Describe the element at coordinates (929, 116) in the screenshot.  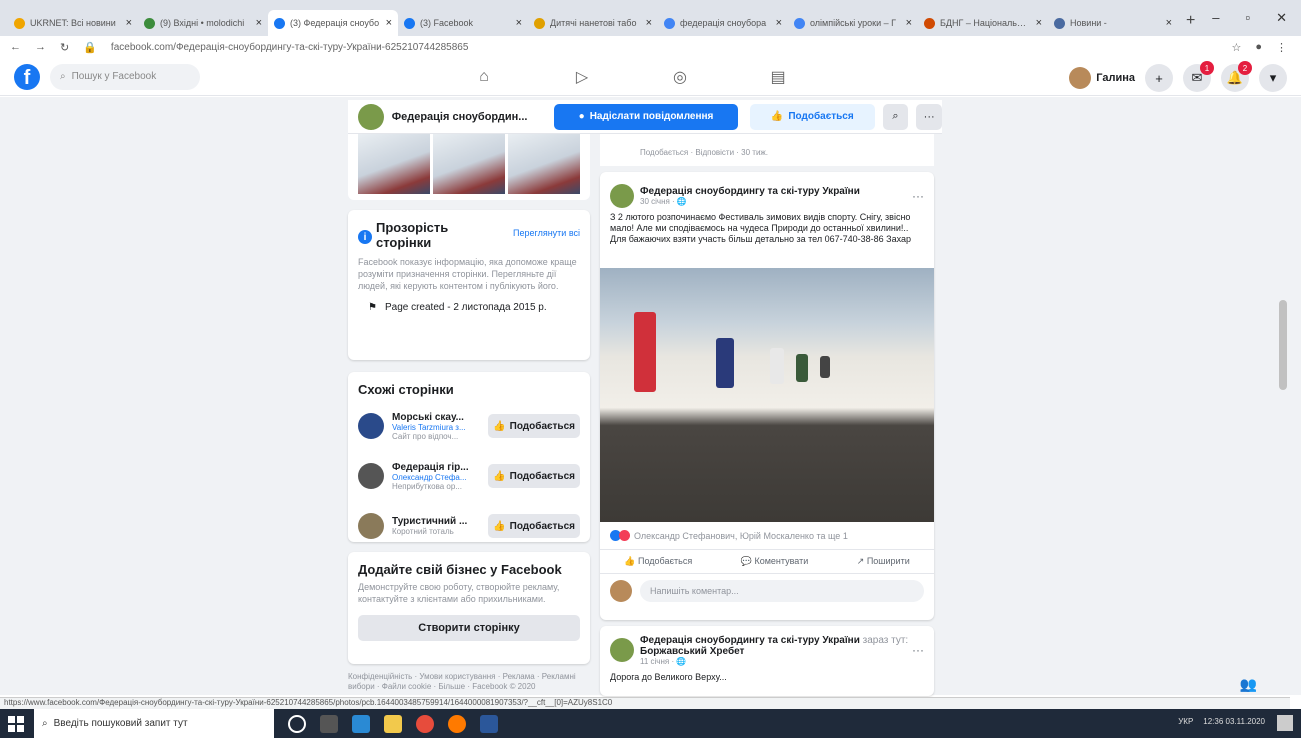
I see `more-options-button: ···` at that location.